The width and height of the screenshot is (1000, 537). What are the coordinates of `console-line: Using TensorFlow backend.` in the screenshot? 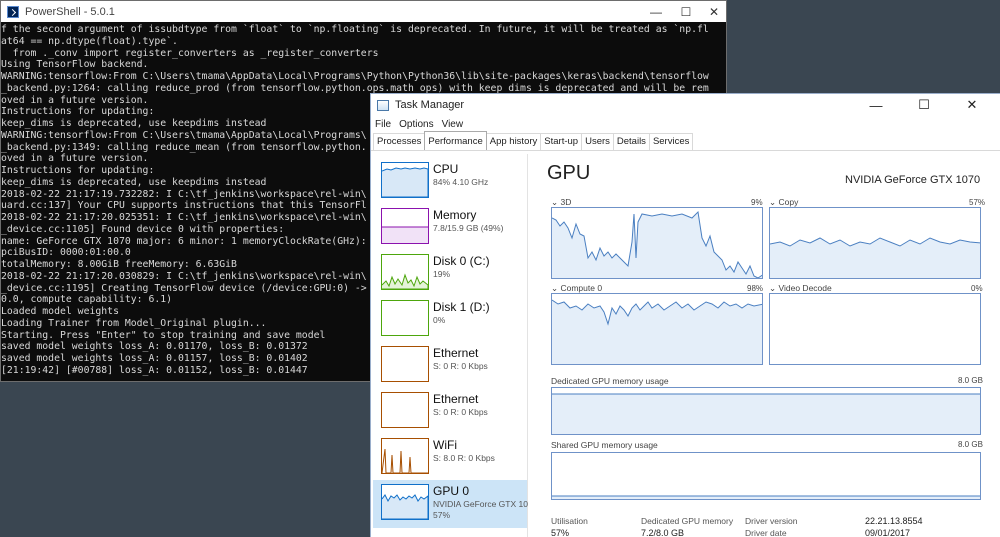 It's located at (75, 65).